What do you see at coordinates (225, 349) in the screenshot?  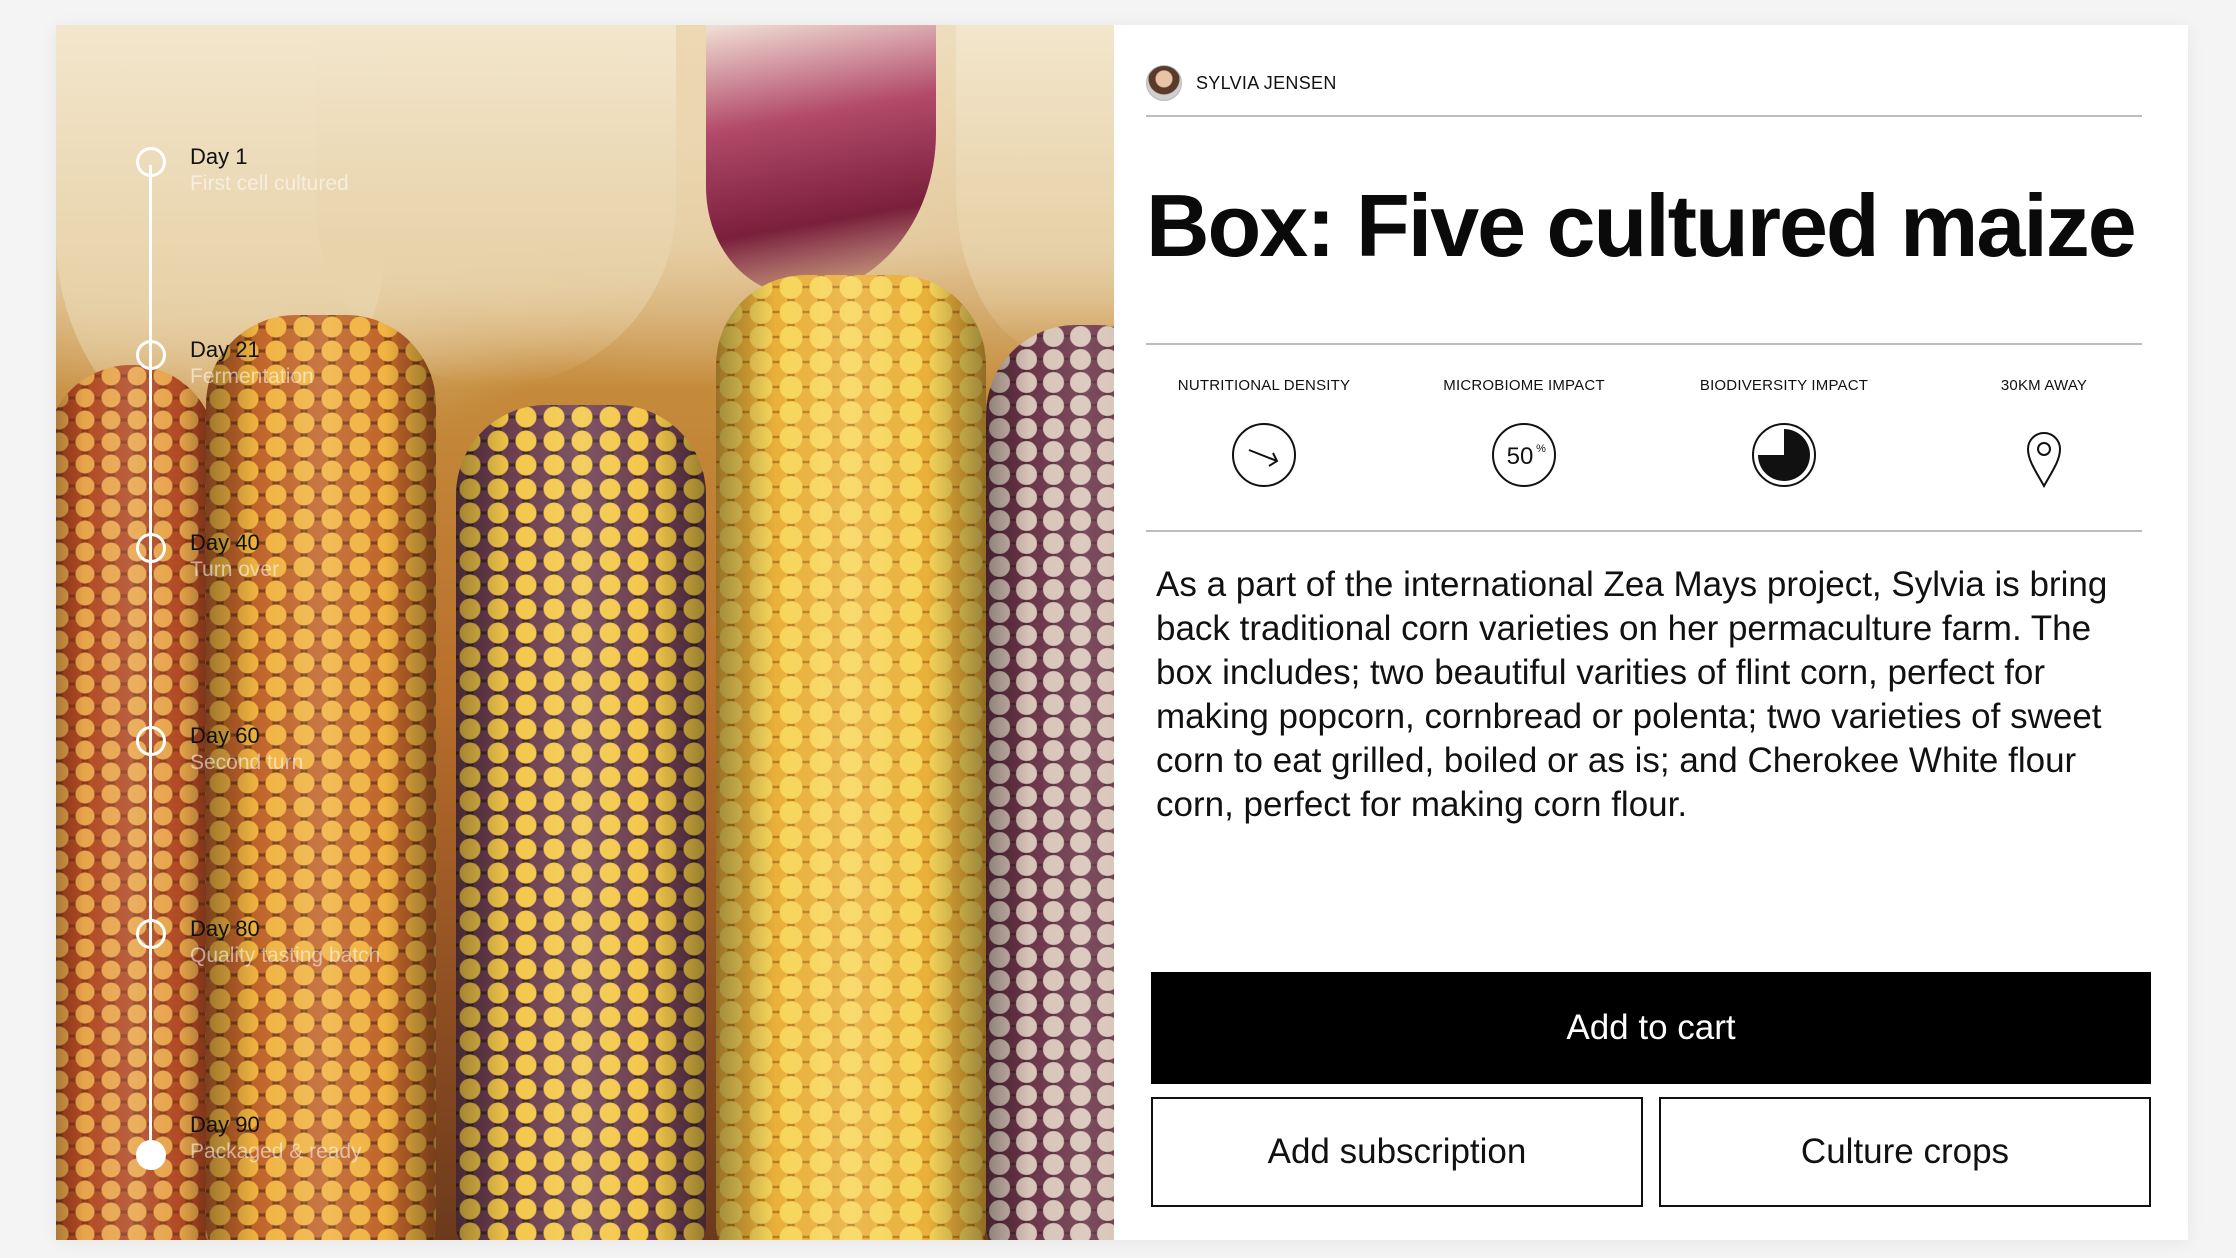 I see `timeline-day: Day 21` at bounding box center [225, 349].